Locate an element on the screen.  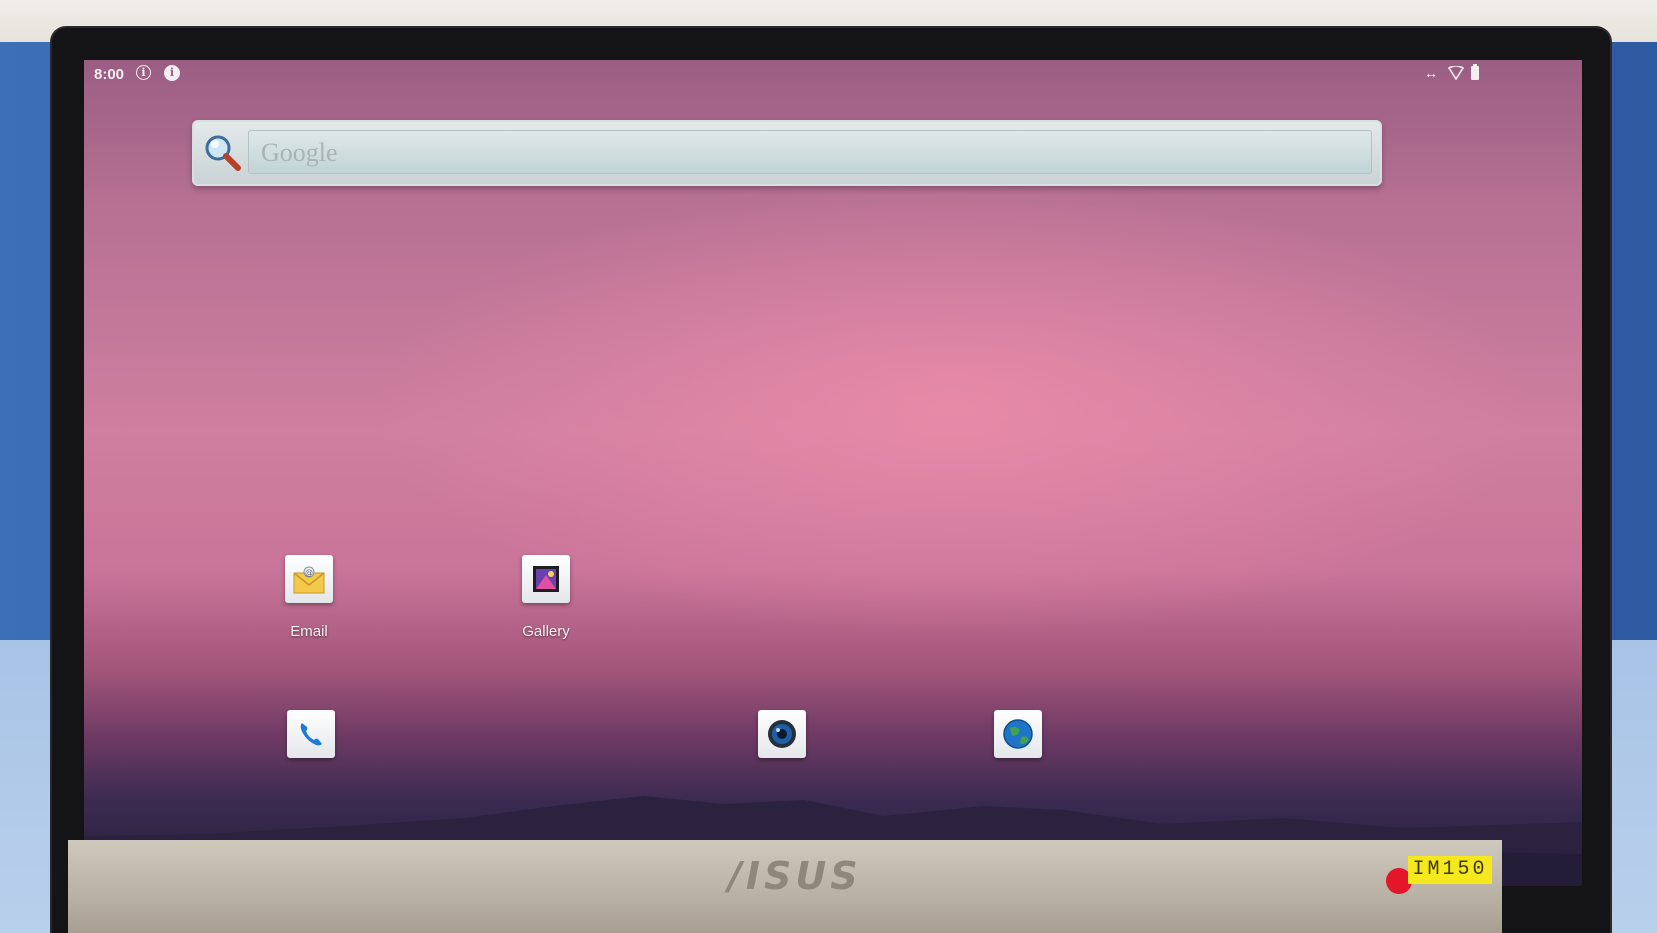
camera-icon is located at coordinates (782, 734).